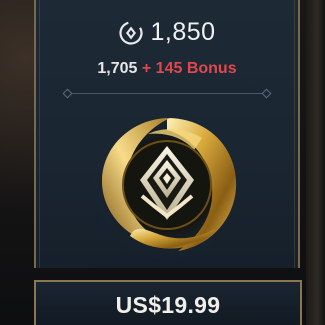 This screenshot has height=325, width=325. Describe the element at coordinates (266, 93) in the screenshot. I see `divider-cap-right` at that location.